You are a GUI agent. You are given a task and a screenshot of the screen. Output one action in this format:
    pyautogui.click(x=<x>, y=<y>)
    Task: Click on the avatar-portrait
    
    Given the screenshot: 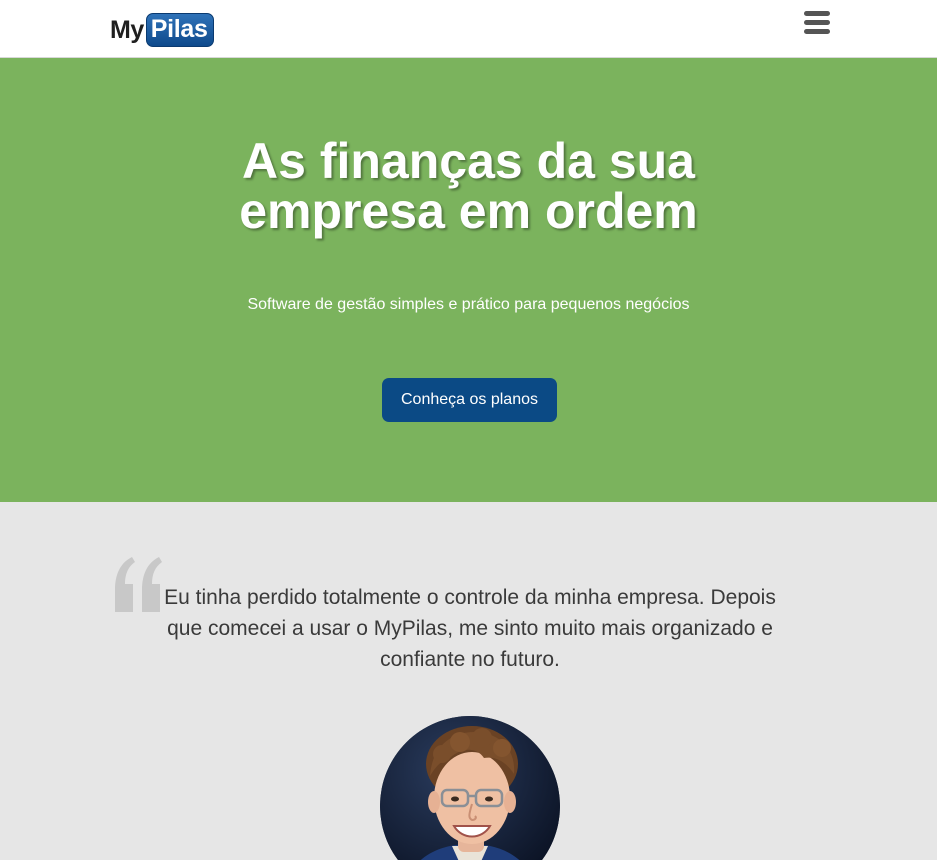 What is the action you would take?
    pyautogui.click(x=470, y=788)
    